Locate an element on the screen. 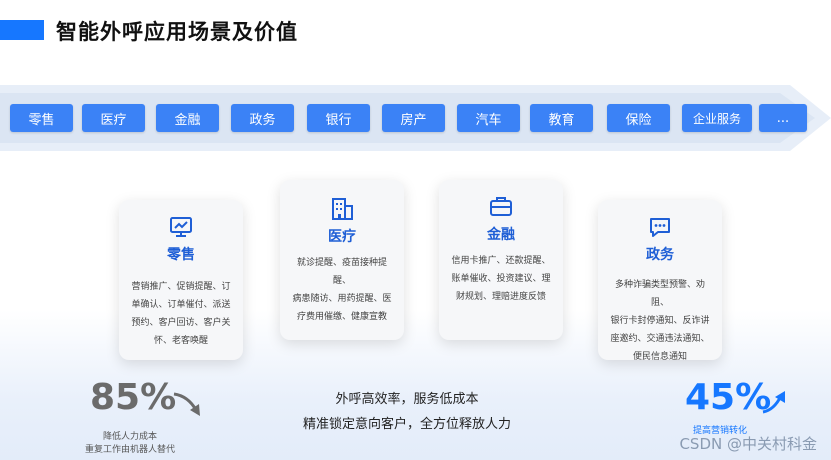 The height and width of the screenshot is (460, 831). value-line-2: 精准锁定意向客户，全方位释放人力 is located at coordinates (406, 424).